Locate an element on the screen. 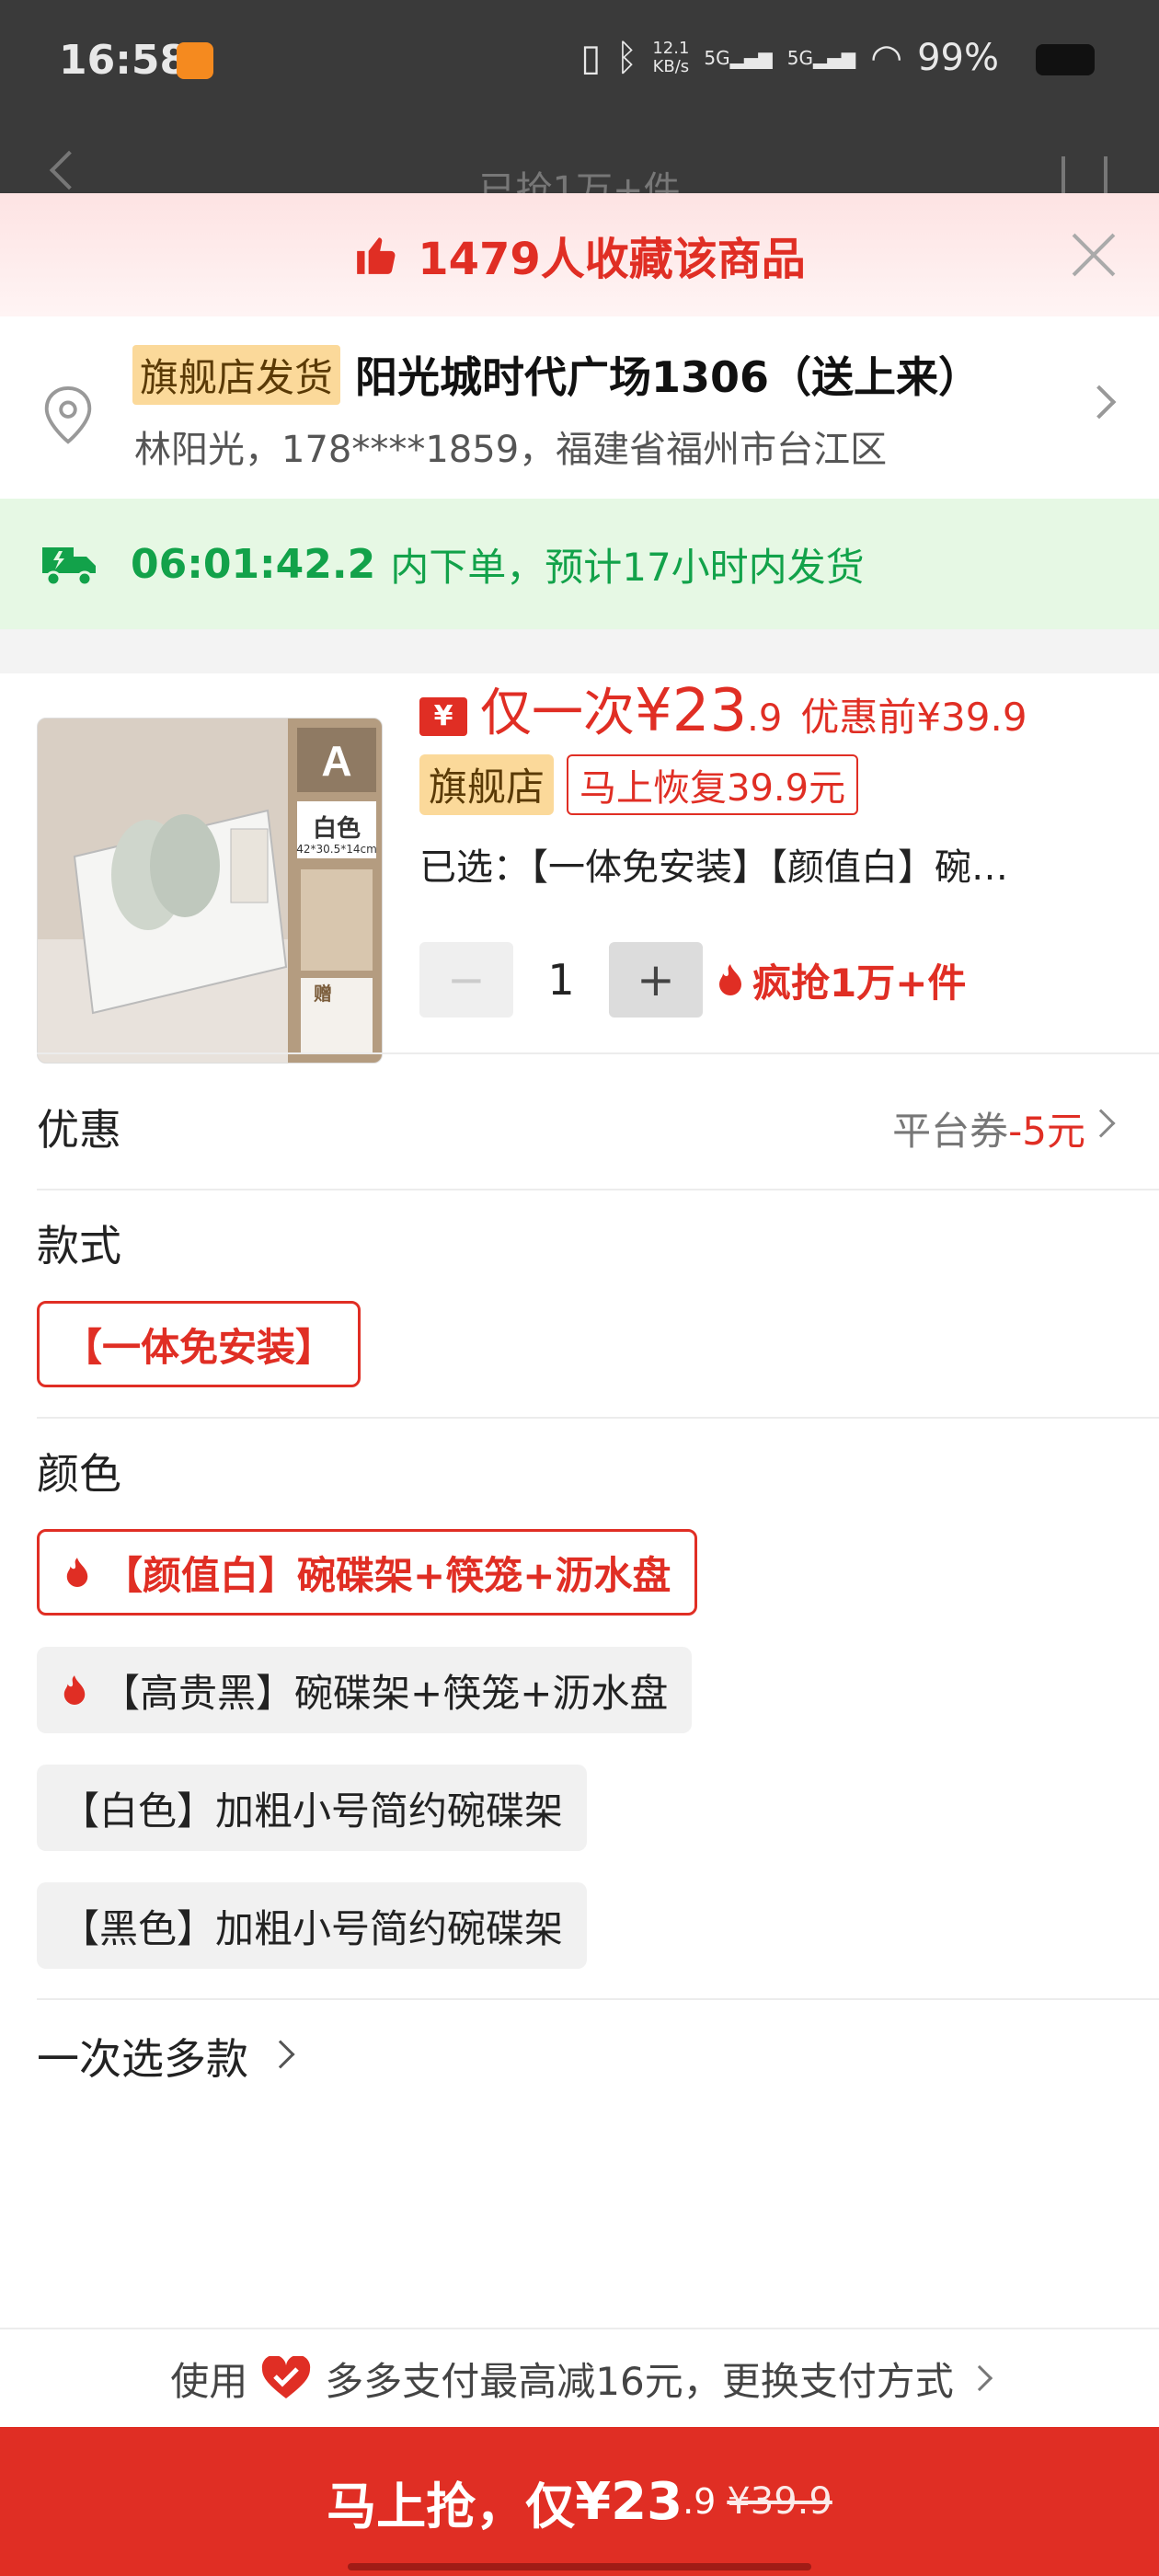 This screenshot has width=1159, height=2576. address-detail: 林阳光，178****1859，福建省福州市台江区 is located at coordinates (511, 450).